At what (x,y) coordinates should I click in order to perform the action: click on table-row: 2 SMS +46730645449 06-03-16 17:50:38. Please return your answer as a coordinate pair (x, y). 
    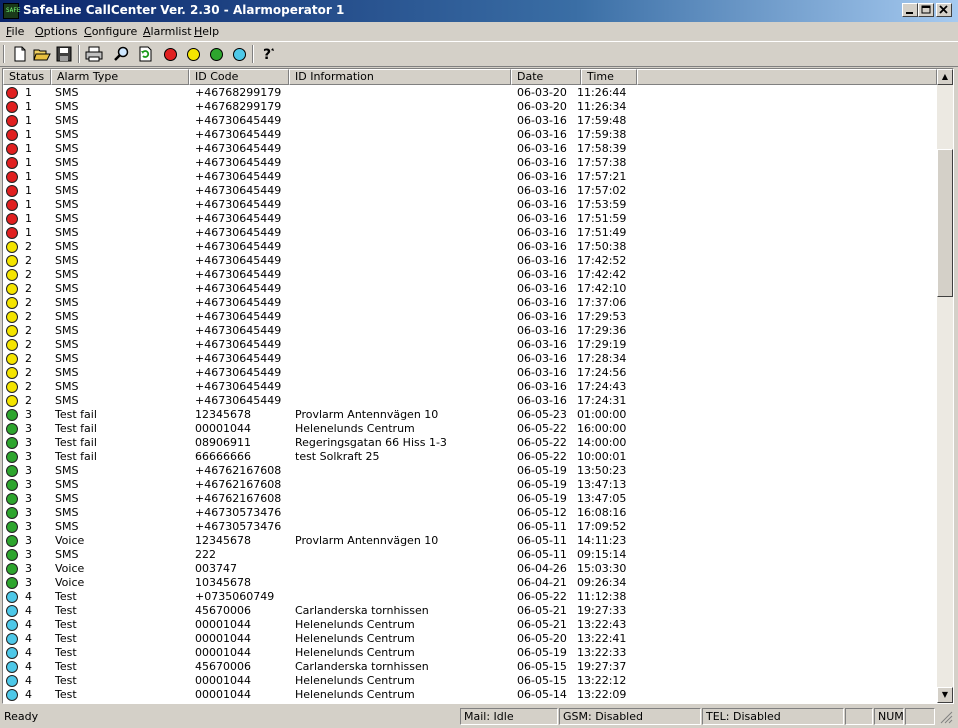
    Looking at the image, I should click on (470, 247).